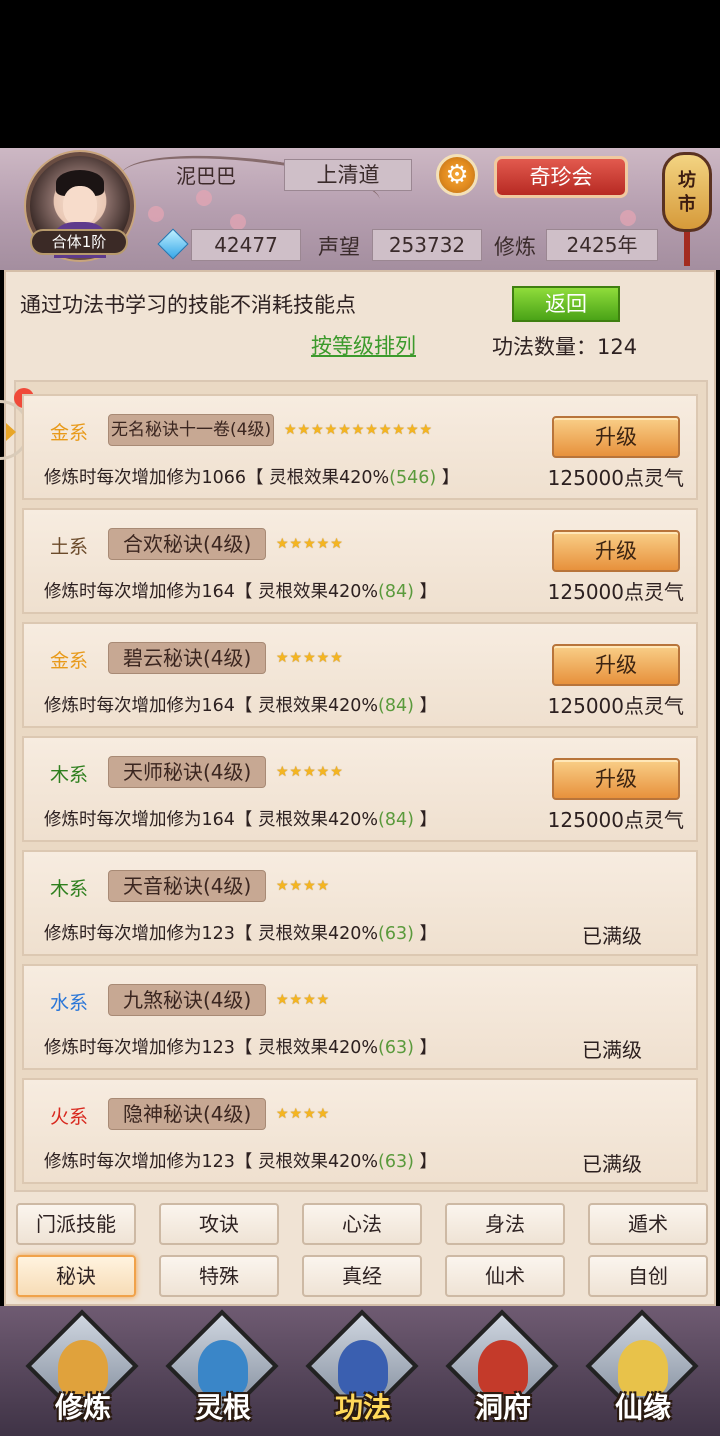 The image size is (720, 1436). What do you see at coordinates (80, 206) in the screenshot?
I see `avatar-face` at bounding box center [80, 206].